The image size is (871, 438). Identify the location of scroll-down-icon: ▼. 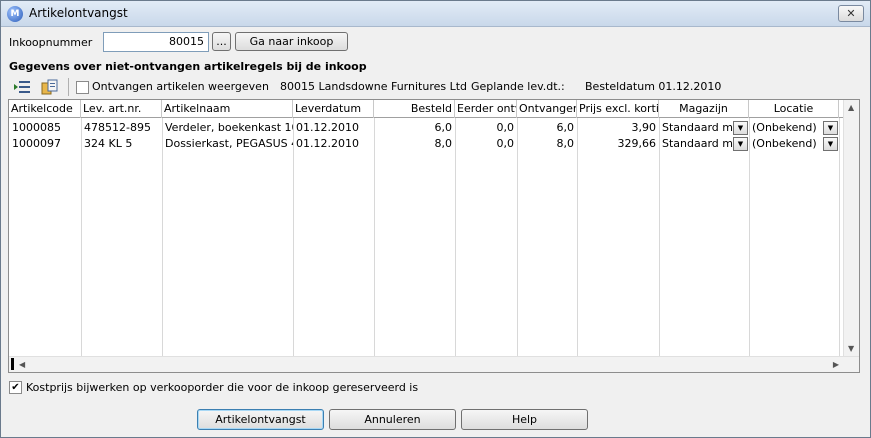
(851, 348).